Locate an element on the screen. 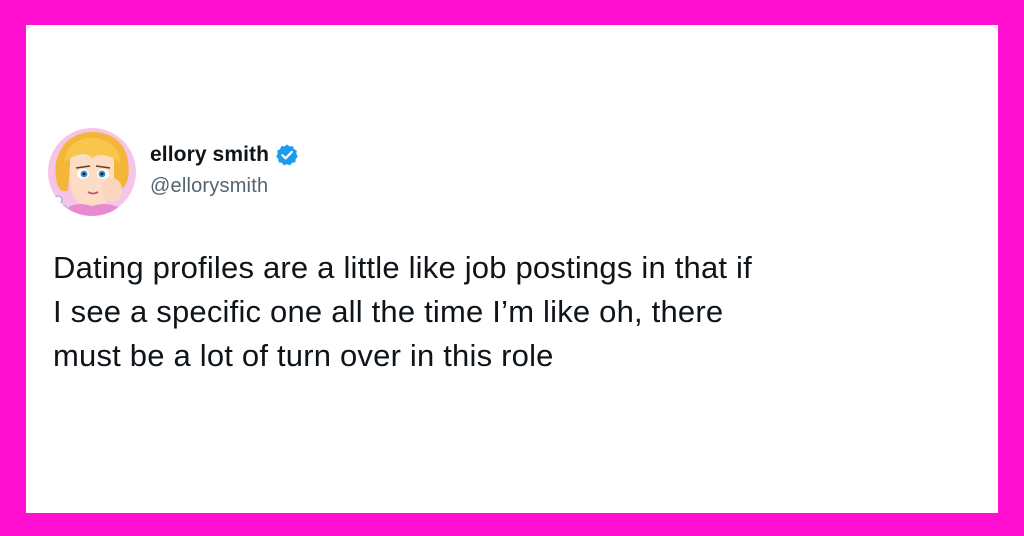  author-name-row: ellory smith is located at coordinates (224, 155).